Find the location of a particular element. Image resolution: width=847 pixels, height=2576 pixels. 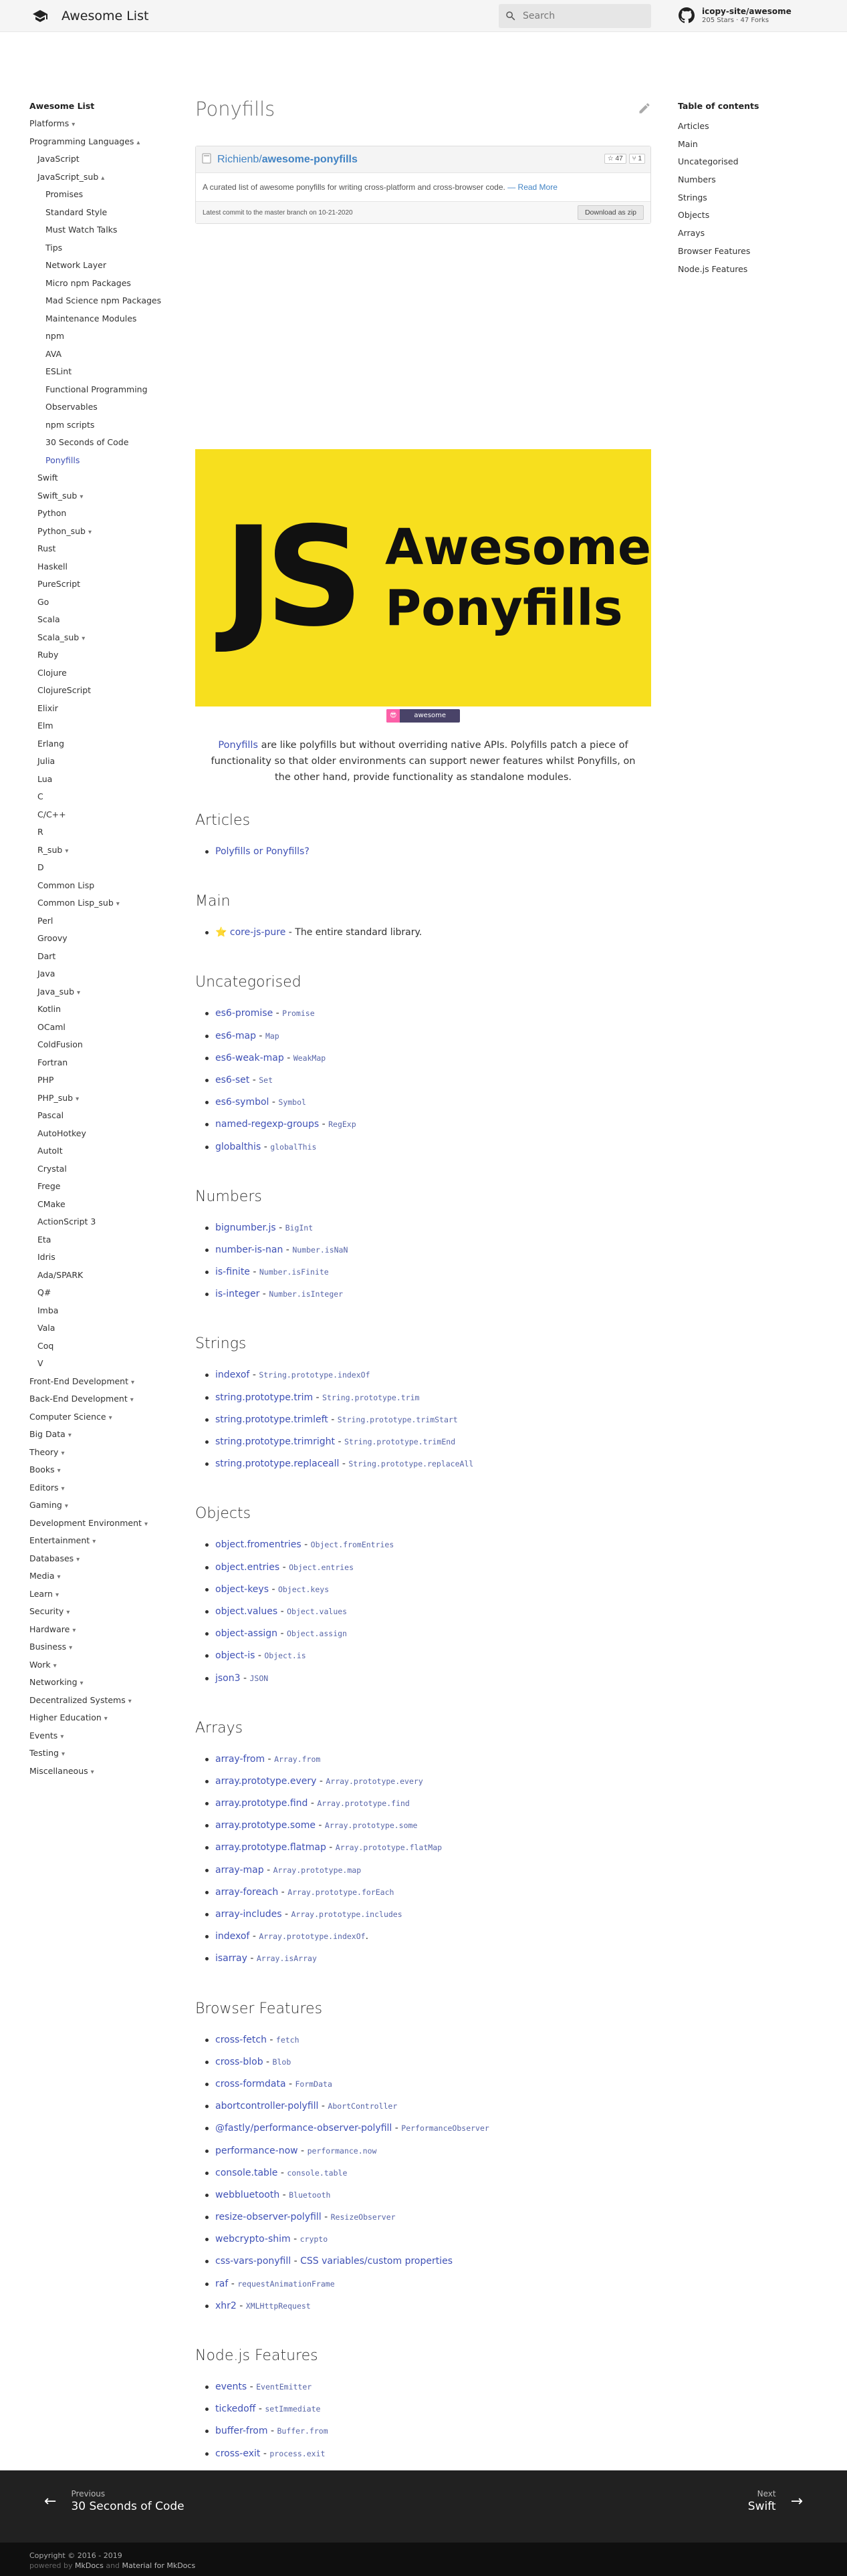

sidebar-item: Java is located at coordinates (102, 974).